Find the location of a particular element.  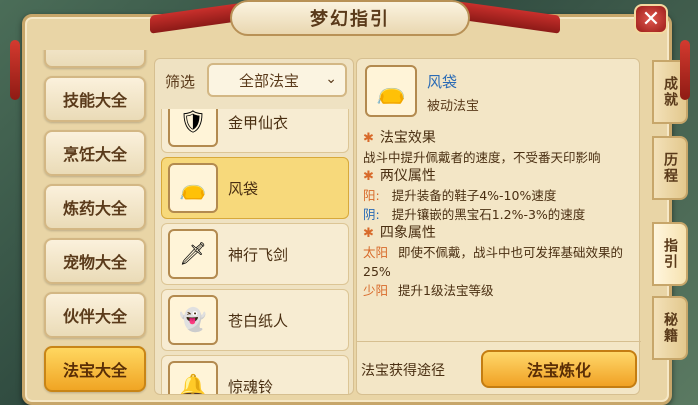

item-name: 风袋 is located at coordinates (243, 188).